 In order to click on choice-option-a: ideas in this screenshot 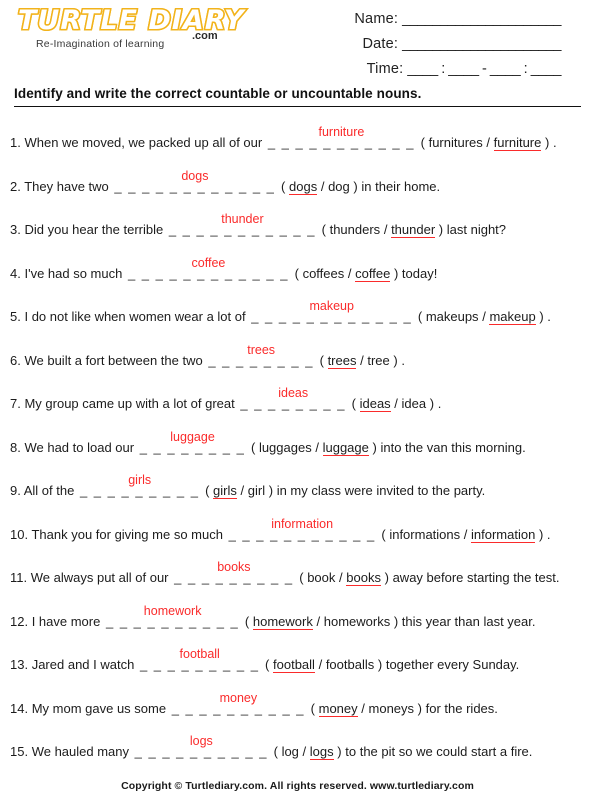, I will do `click(375, 404)`.